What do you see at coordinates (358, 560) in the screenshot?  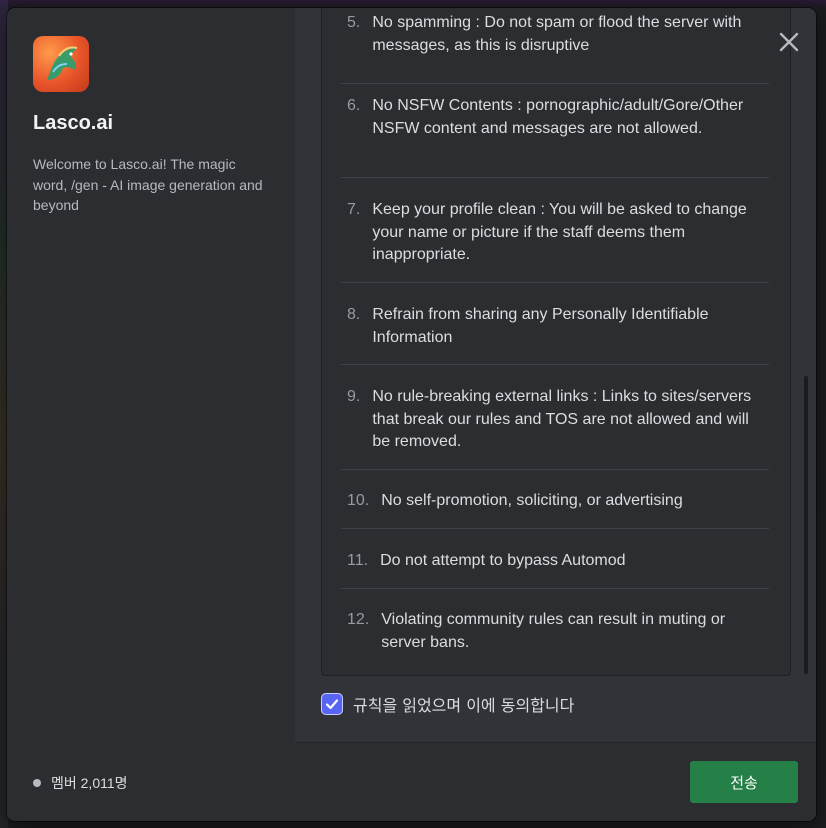 I see `rule-number: 11.` at bounding box center [358, 560].